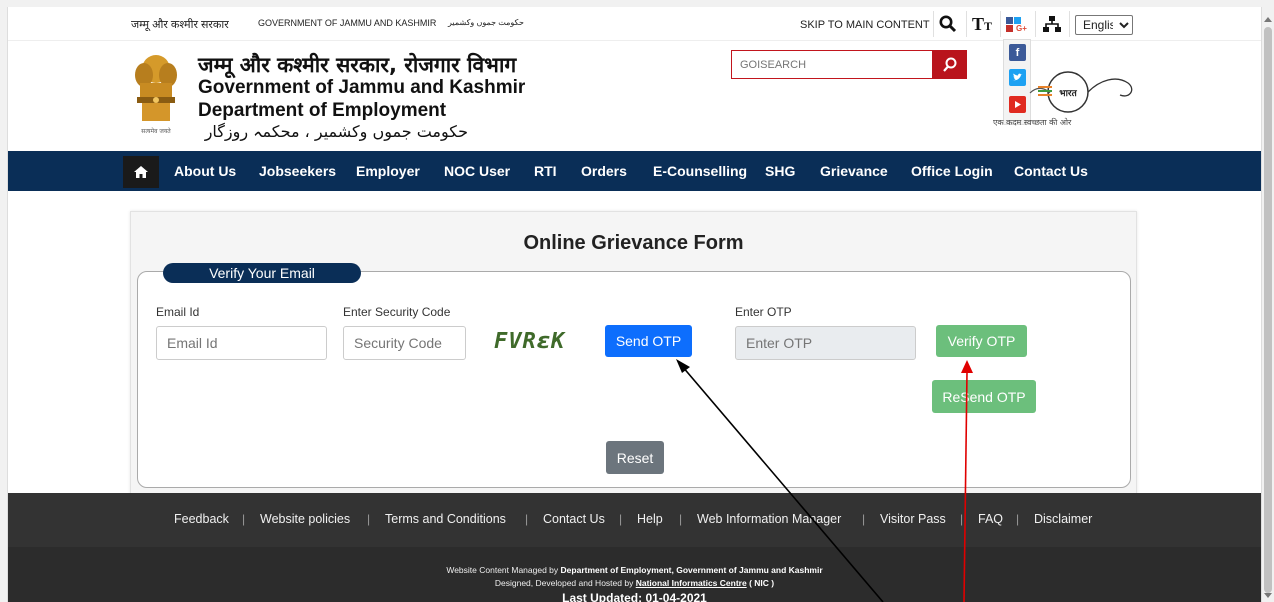  What do you see at coordinates (362, 87) in the screenshot?
I see `header-title-english-line1: Government of Jammu and Kashmir` at bounding box center [362, 87].